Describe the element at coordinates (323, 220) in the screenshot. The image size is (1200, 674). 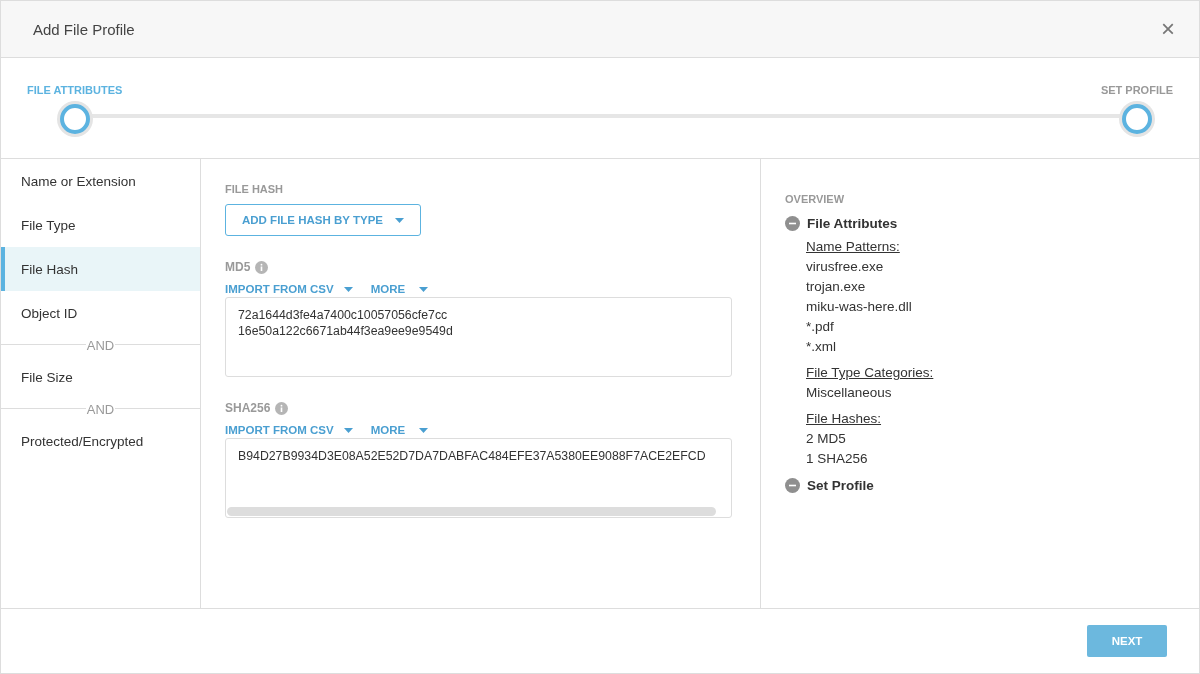
I see `add-hash-dropdown: ADD FILE HASH BY TYPE` at that location.